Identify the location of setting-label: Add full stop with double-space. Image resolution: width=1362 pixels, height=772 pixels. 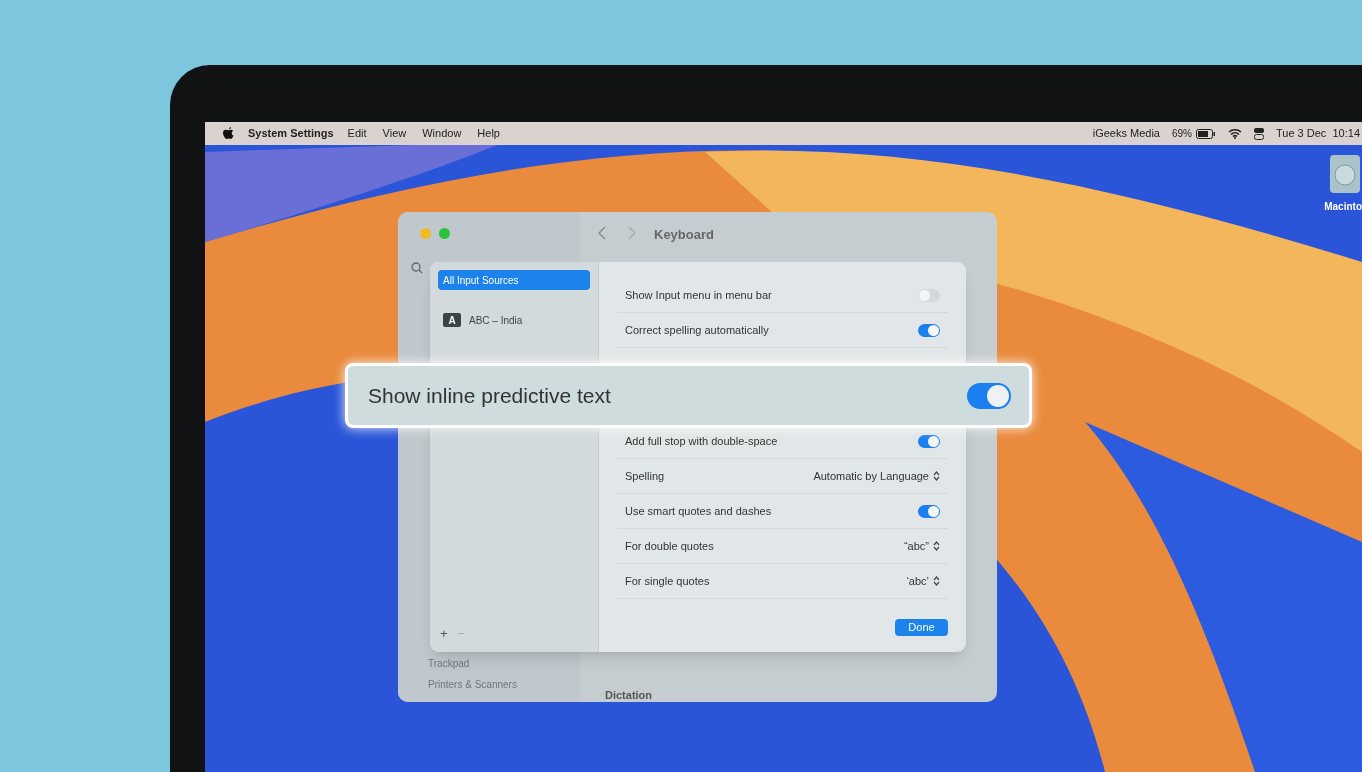
(701, 441).